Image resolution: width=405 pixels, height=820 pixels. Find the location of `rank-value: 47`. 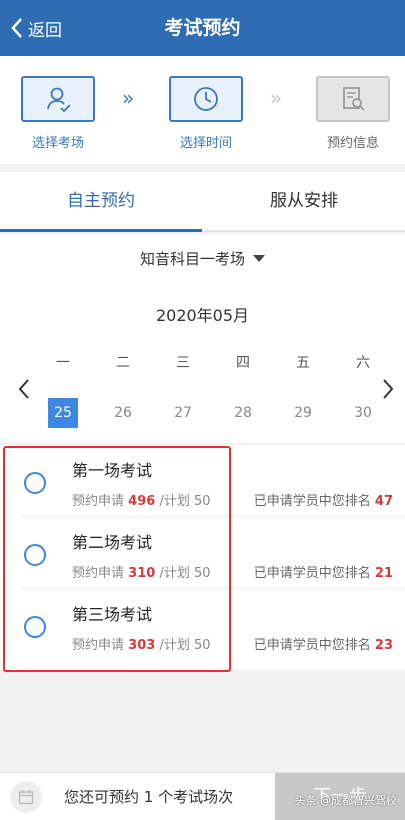

rank-value: 47 is located at coordinates (383, 501).